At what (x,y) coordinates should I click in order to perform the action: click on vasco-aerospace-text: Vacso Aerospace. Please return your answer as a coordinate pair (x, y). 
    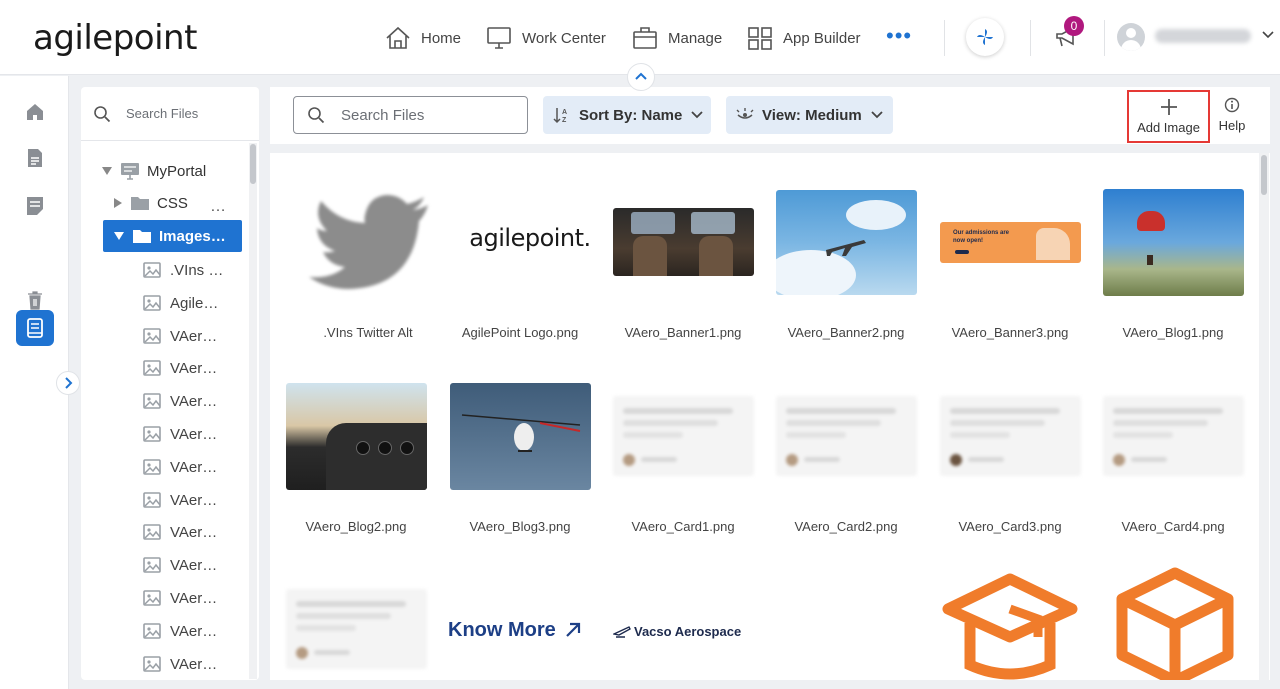
    Looking at the image, I should click on (688, 631).